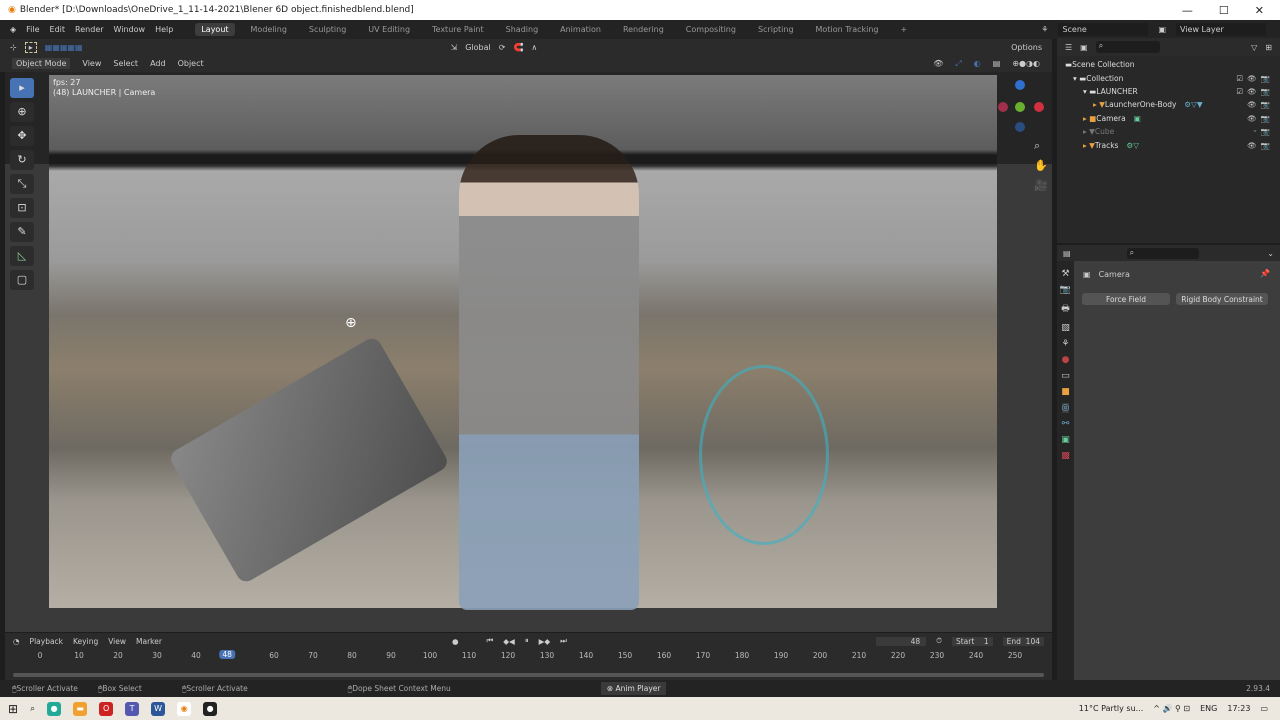 The width and height of the screenshot is (1280, 720). Describe the element at coordinates (1224, 10) in the screenshot. I see `maximize-button: ☐` at that location.